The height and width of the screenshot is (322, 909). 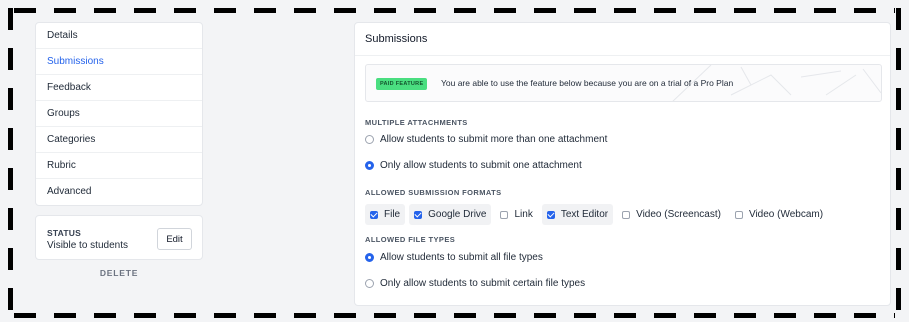 I want to click on panel-title: Submissions, so click(x=622, y=39).